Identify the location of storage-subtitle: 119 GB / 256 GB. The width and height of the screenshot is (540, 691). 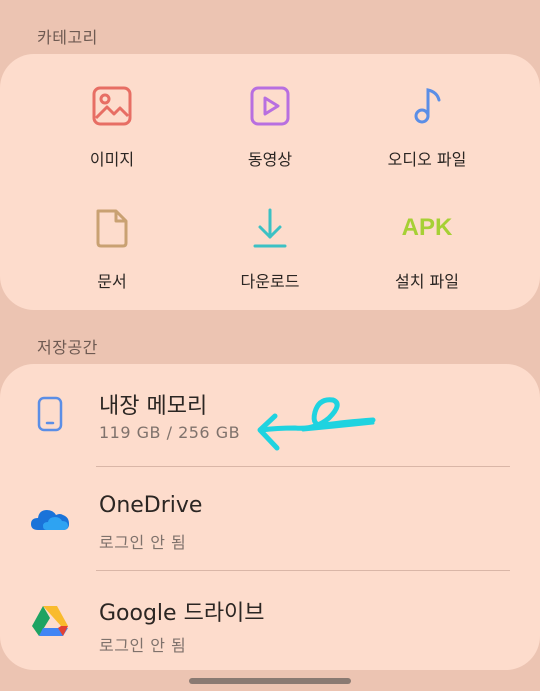
(170, 432).